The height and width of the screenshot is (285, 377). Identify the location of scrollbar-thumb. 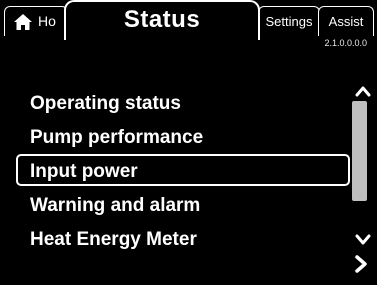
(359, 151).